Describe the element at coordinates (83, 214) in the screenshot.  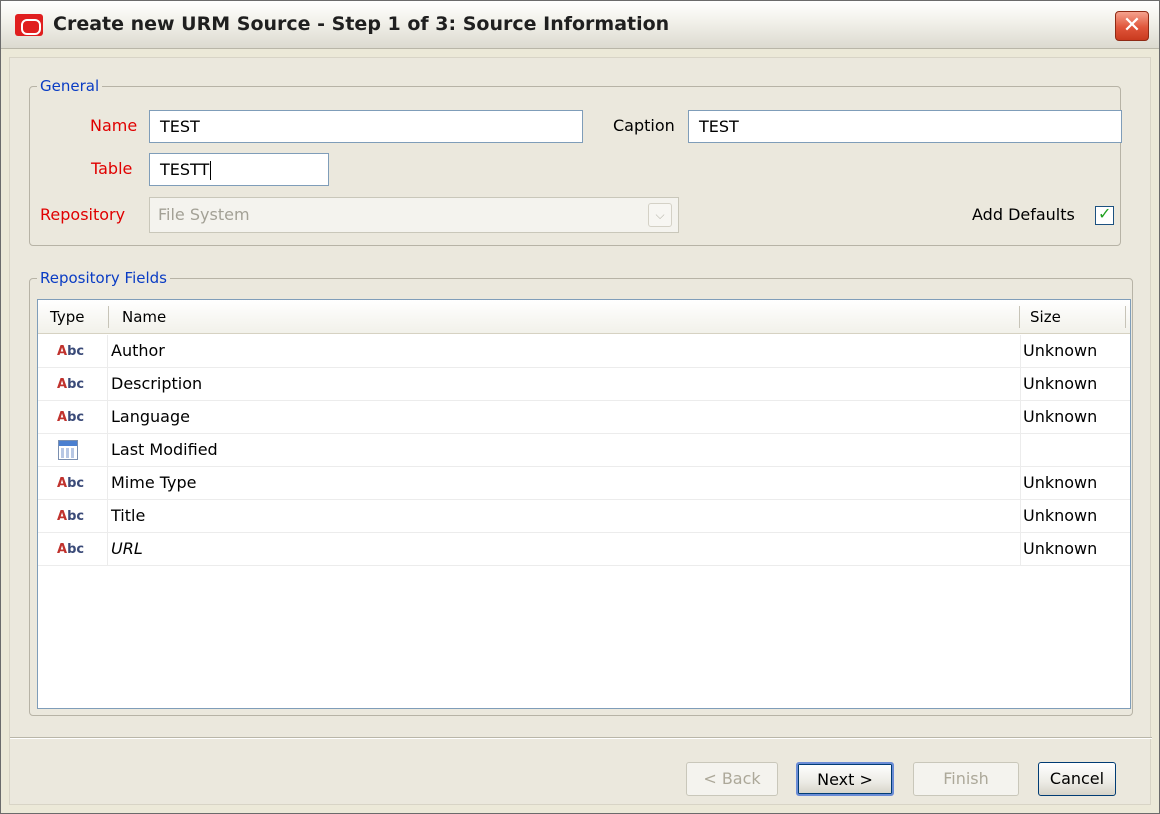
I see `repository-label: Repository` at that location.